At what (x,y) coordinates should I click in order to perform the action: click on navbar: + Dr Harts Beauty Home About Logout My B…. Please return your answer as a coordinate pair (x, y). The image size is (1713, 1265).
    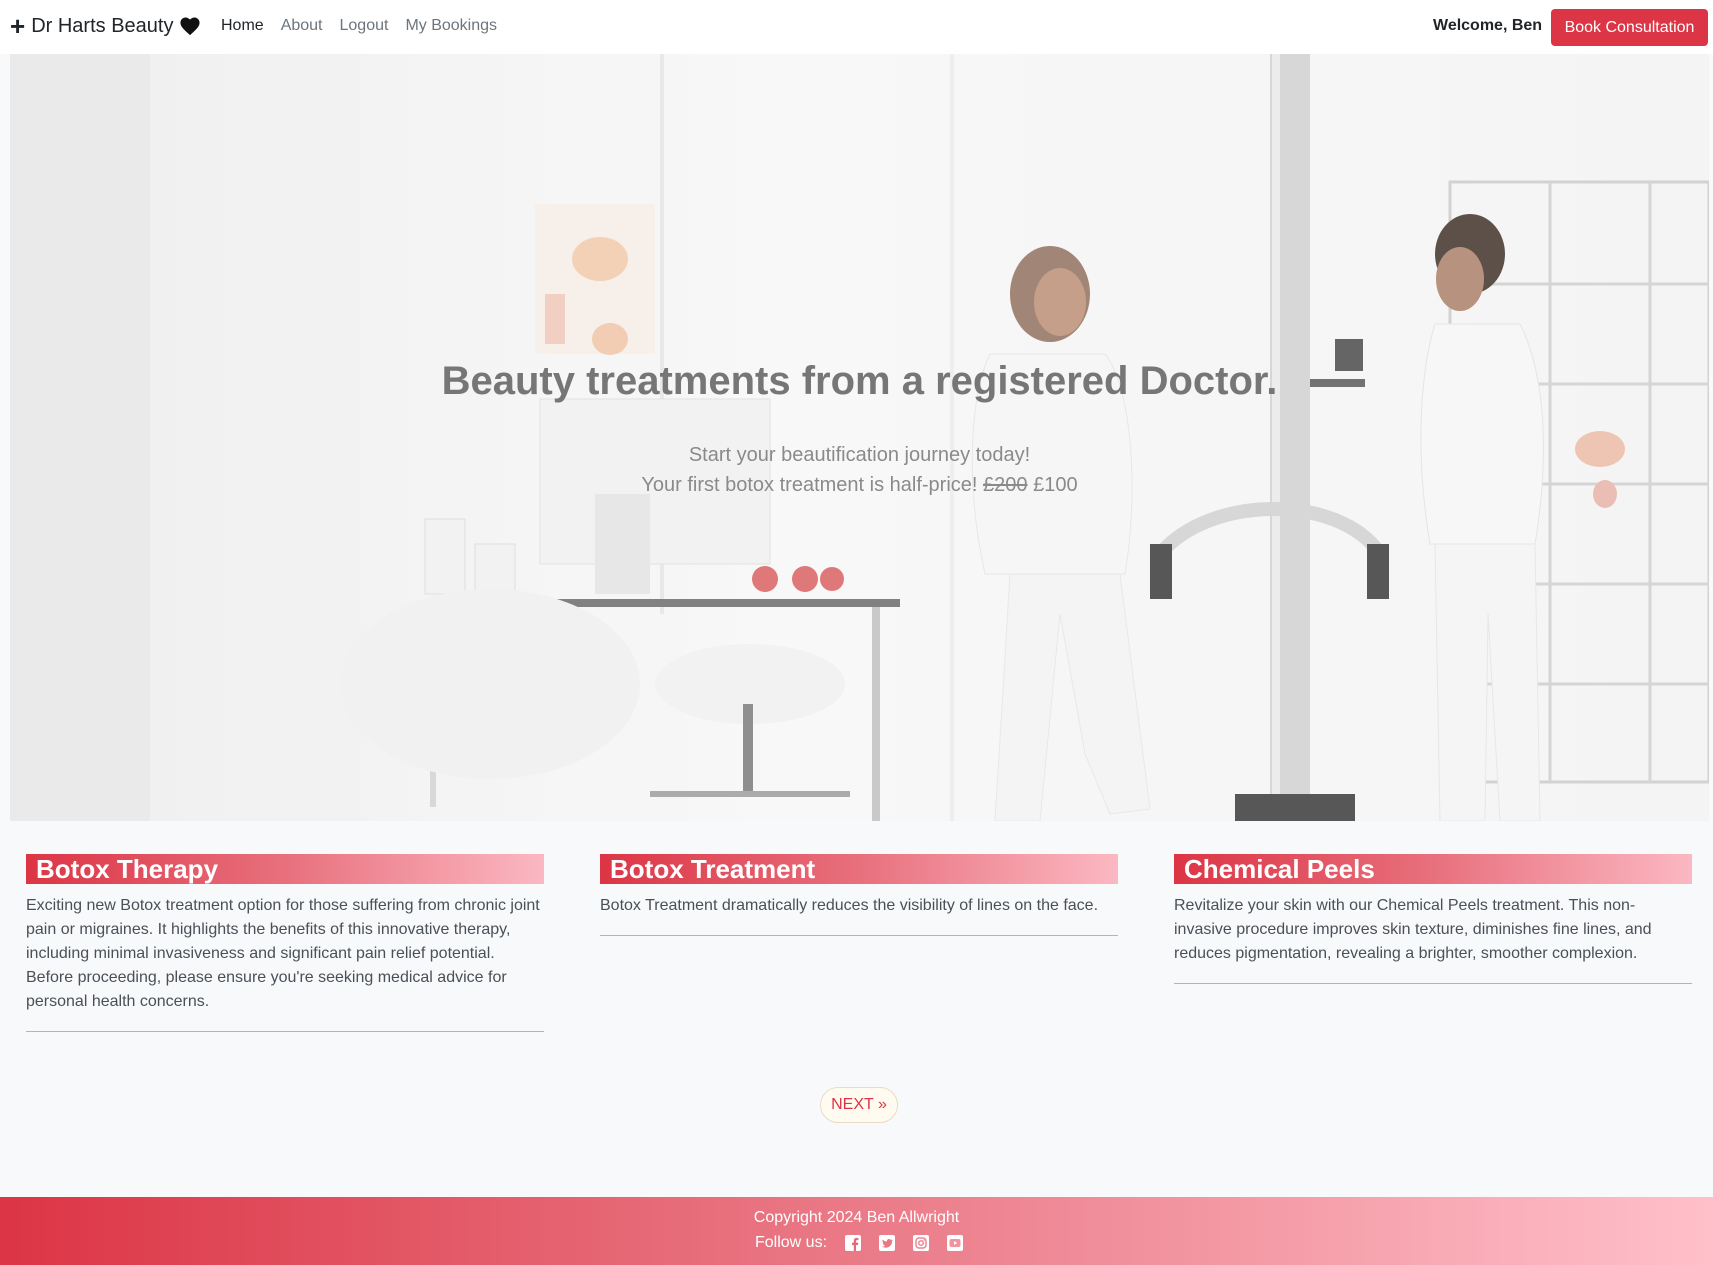
    Looking at the image, I should click on (856, 27).